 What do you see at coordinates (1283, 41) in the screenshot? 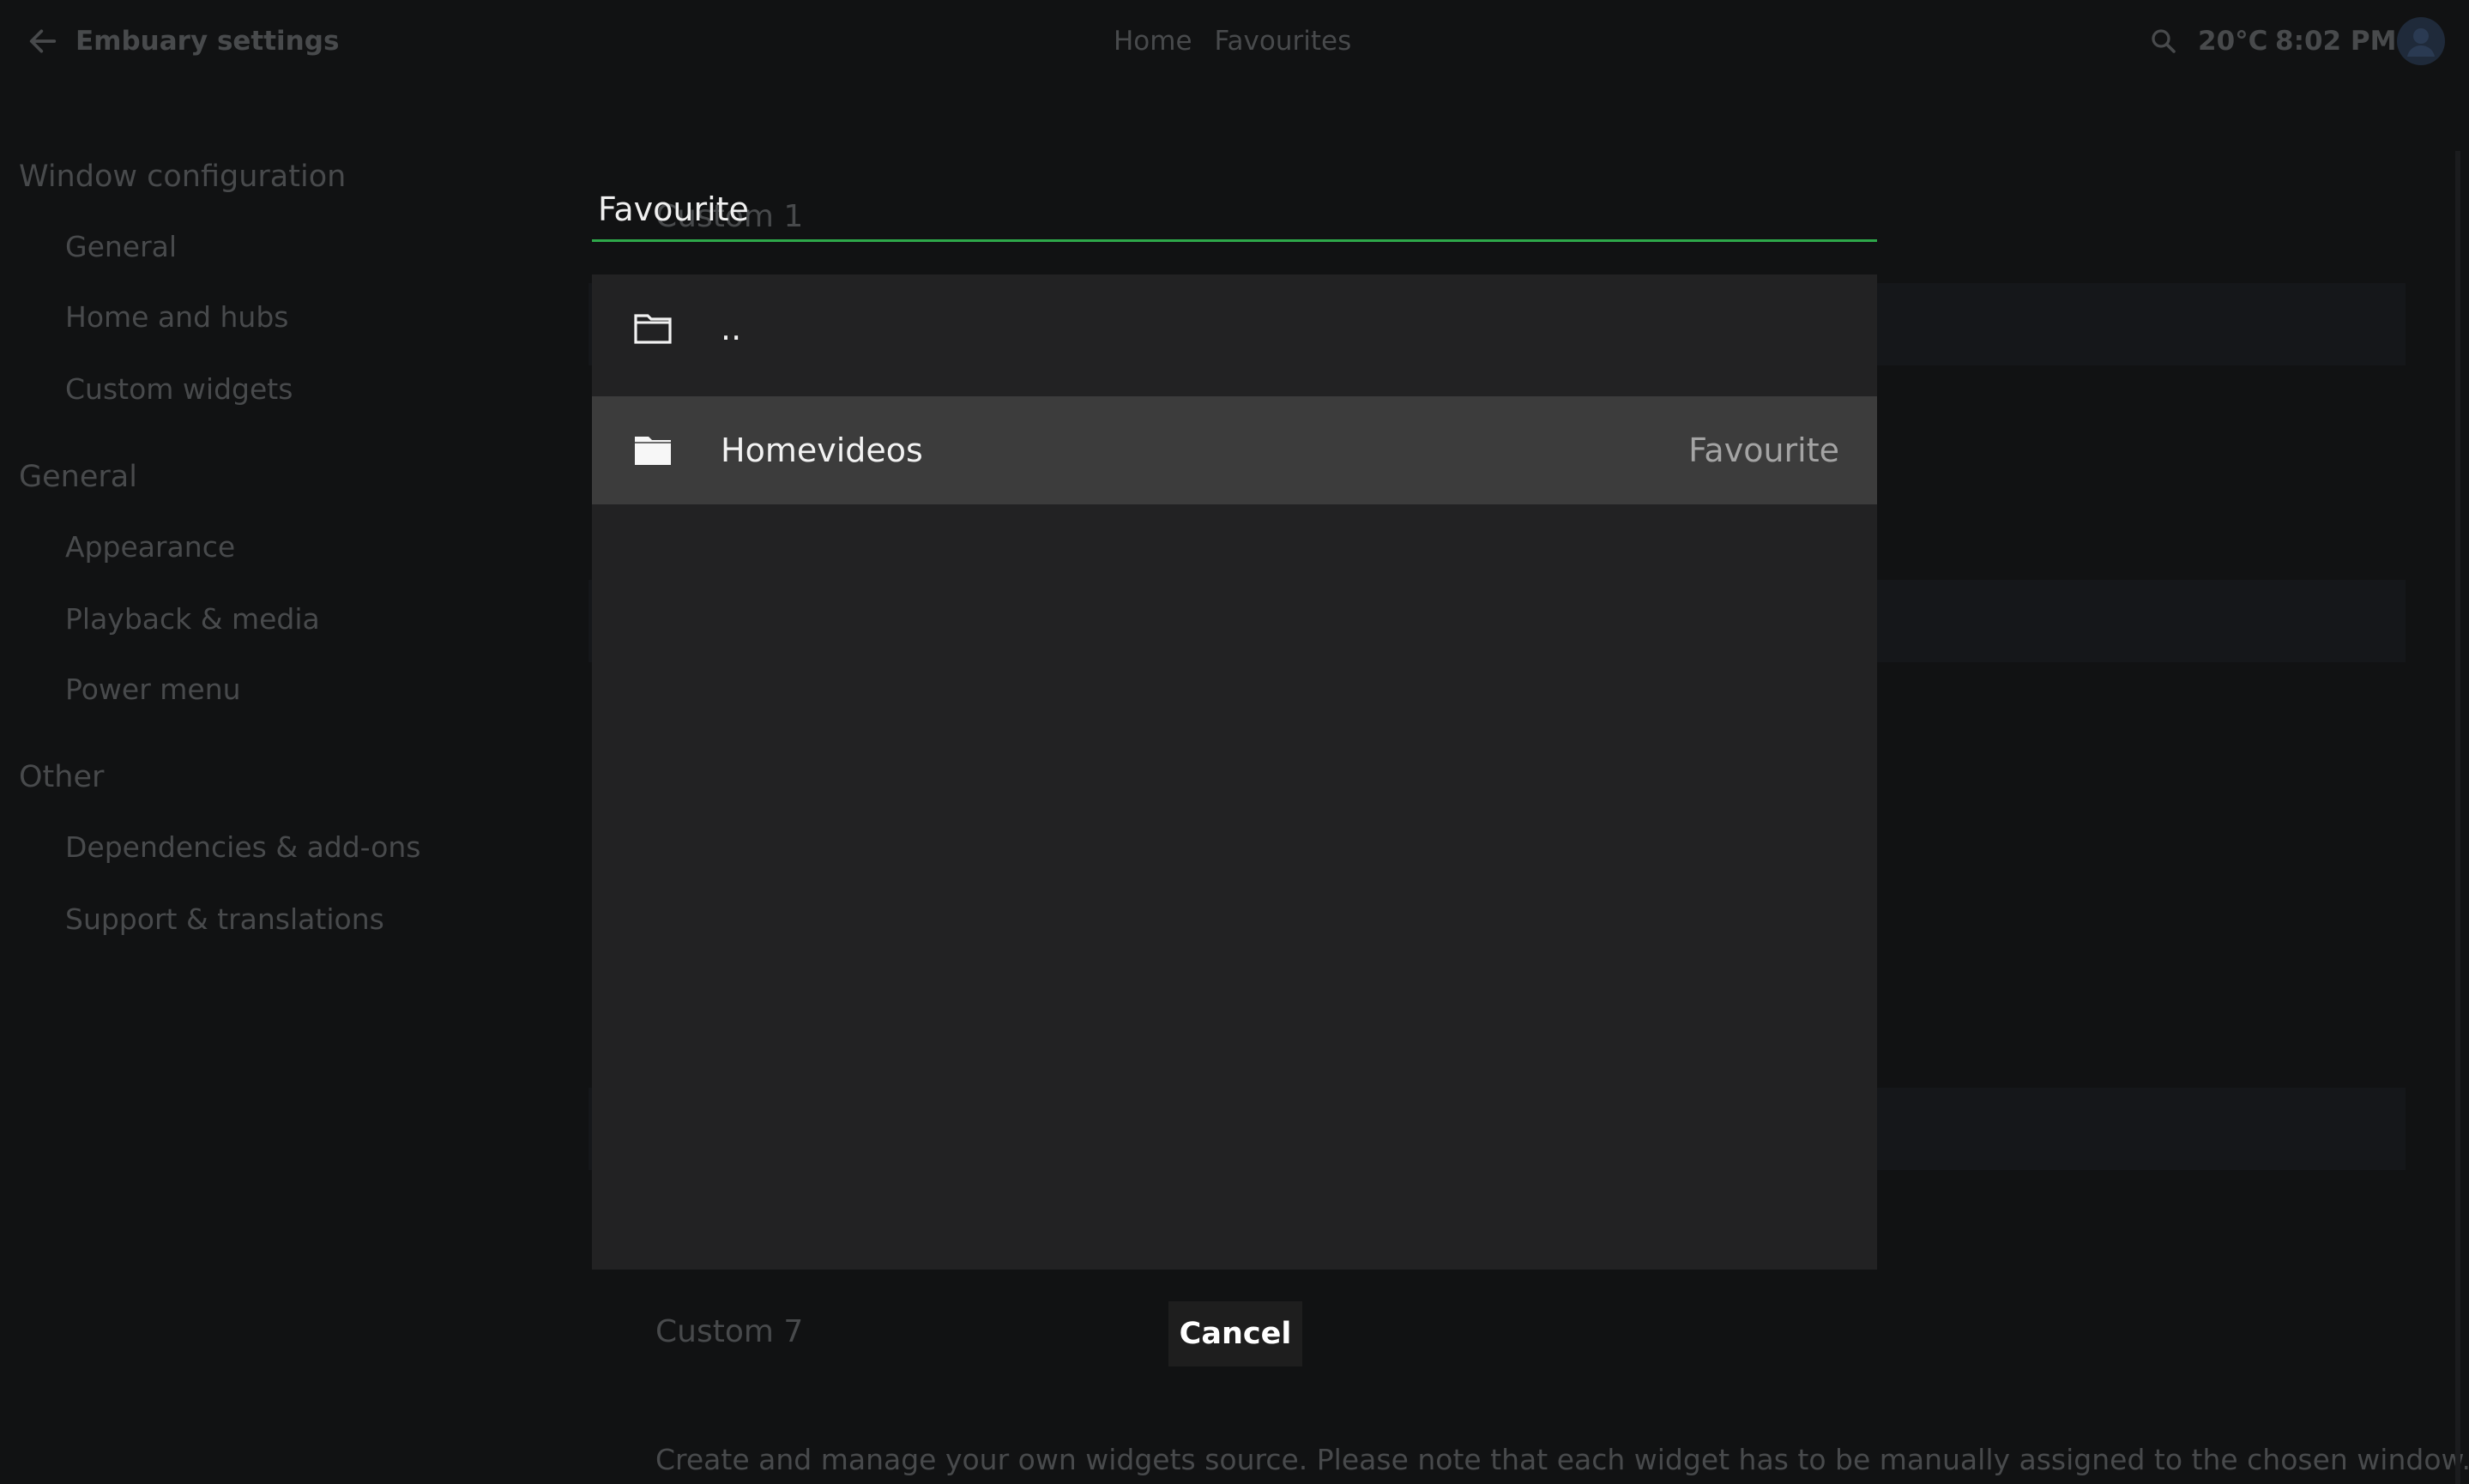
I see `breadcrumb-favourites: Favourites` at bounding box center [1283, 41].